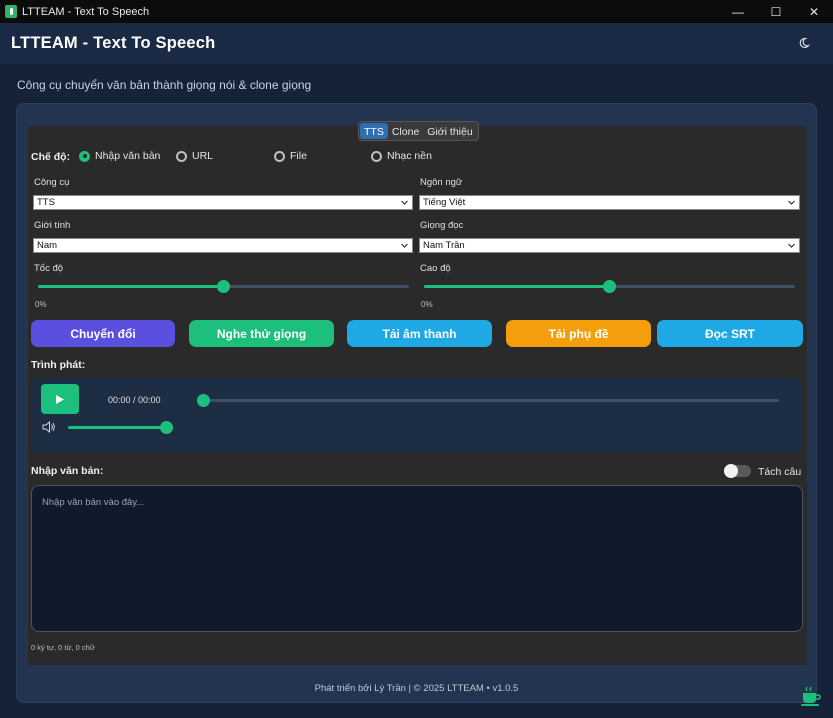 The width and height of the screenshot is (833, 718). I want to click on mode-option-label: URL, so click(203, 156).